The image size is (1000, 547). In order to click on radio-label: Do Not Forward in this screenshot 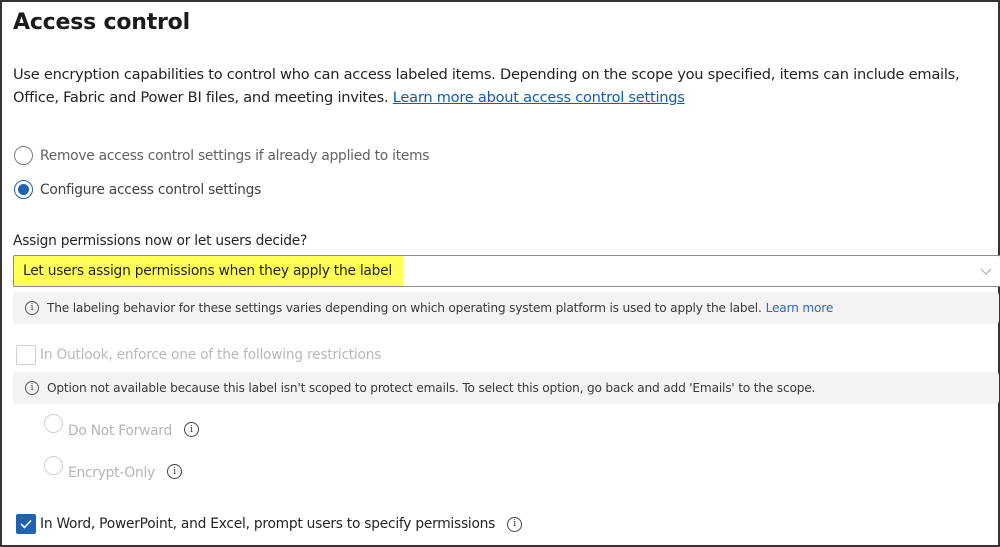, I will do `click(120, 431)`.